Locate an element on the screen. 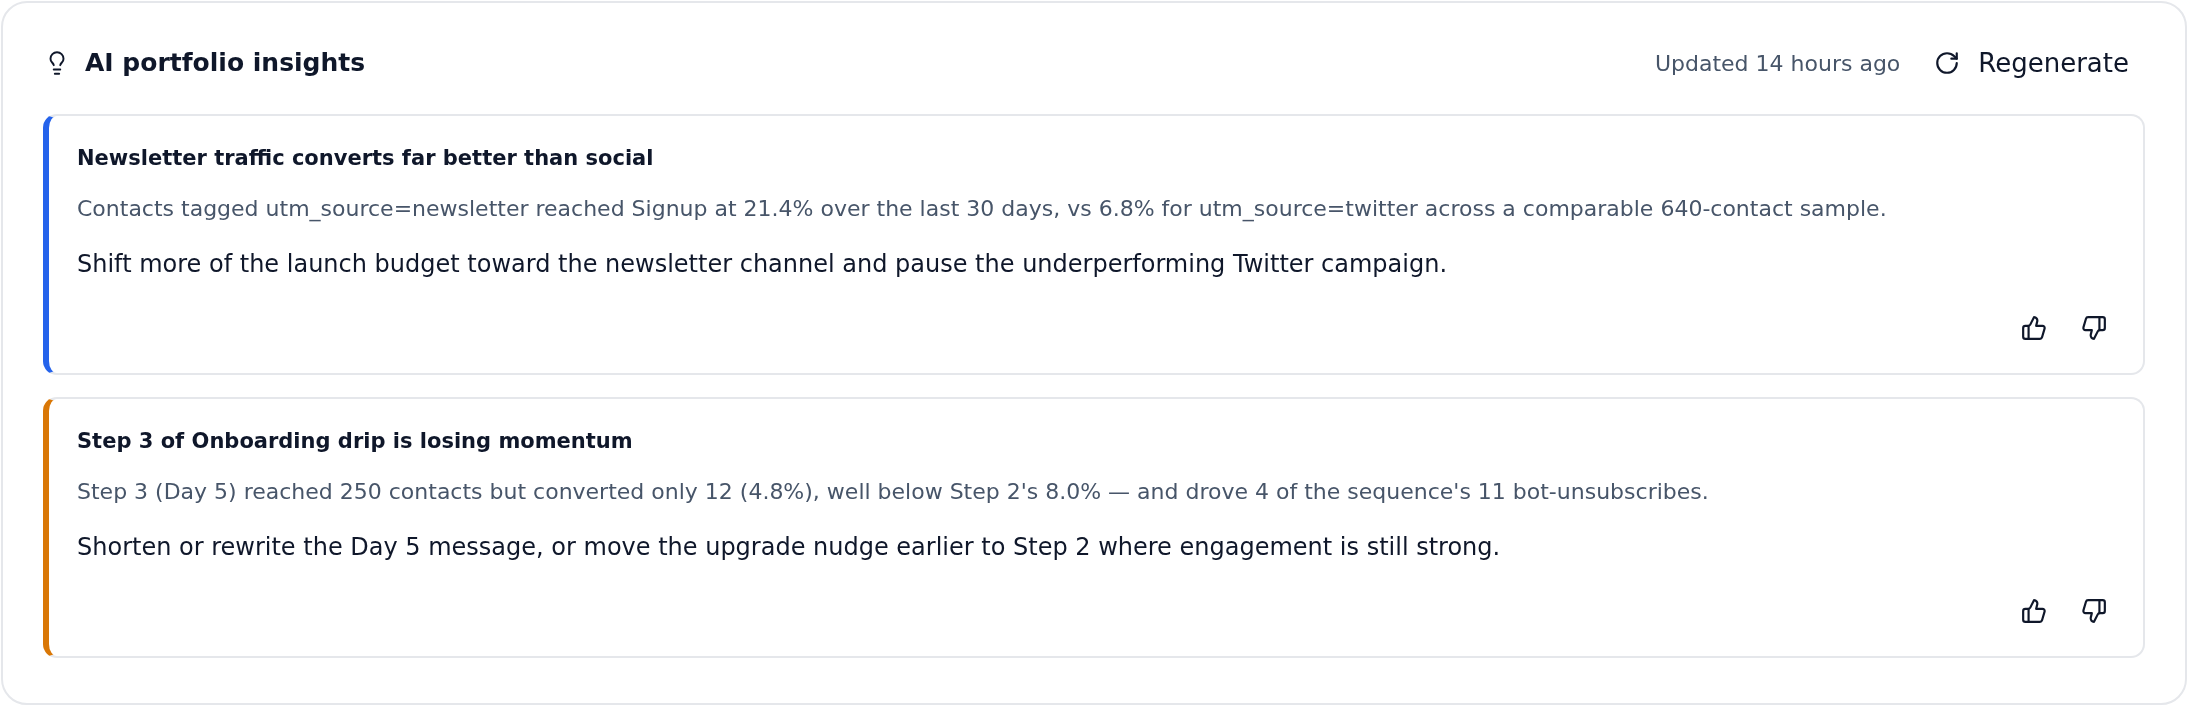  insight-recommendation: Shift more of the launch budget toward the newsletter channel and pause the underperforming Twitter campaign. is located at coordinates (762, 264).